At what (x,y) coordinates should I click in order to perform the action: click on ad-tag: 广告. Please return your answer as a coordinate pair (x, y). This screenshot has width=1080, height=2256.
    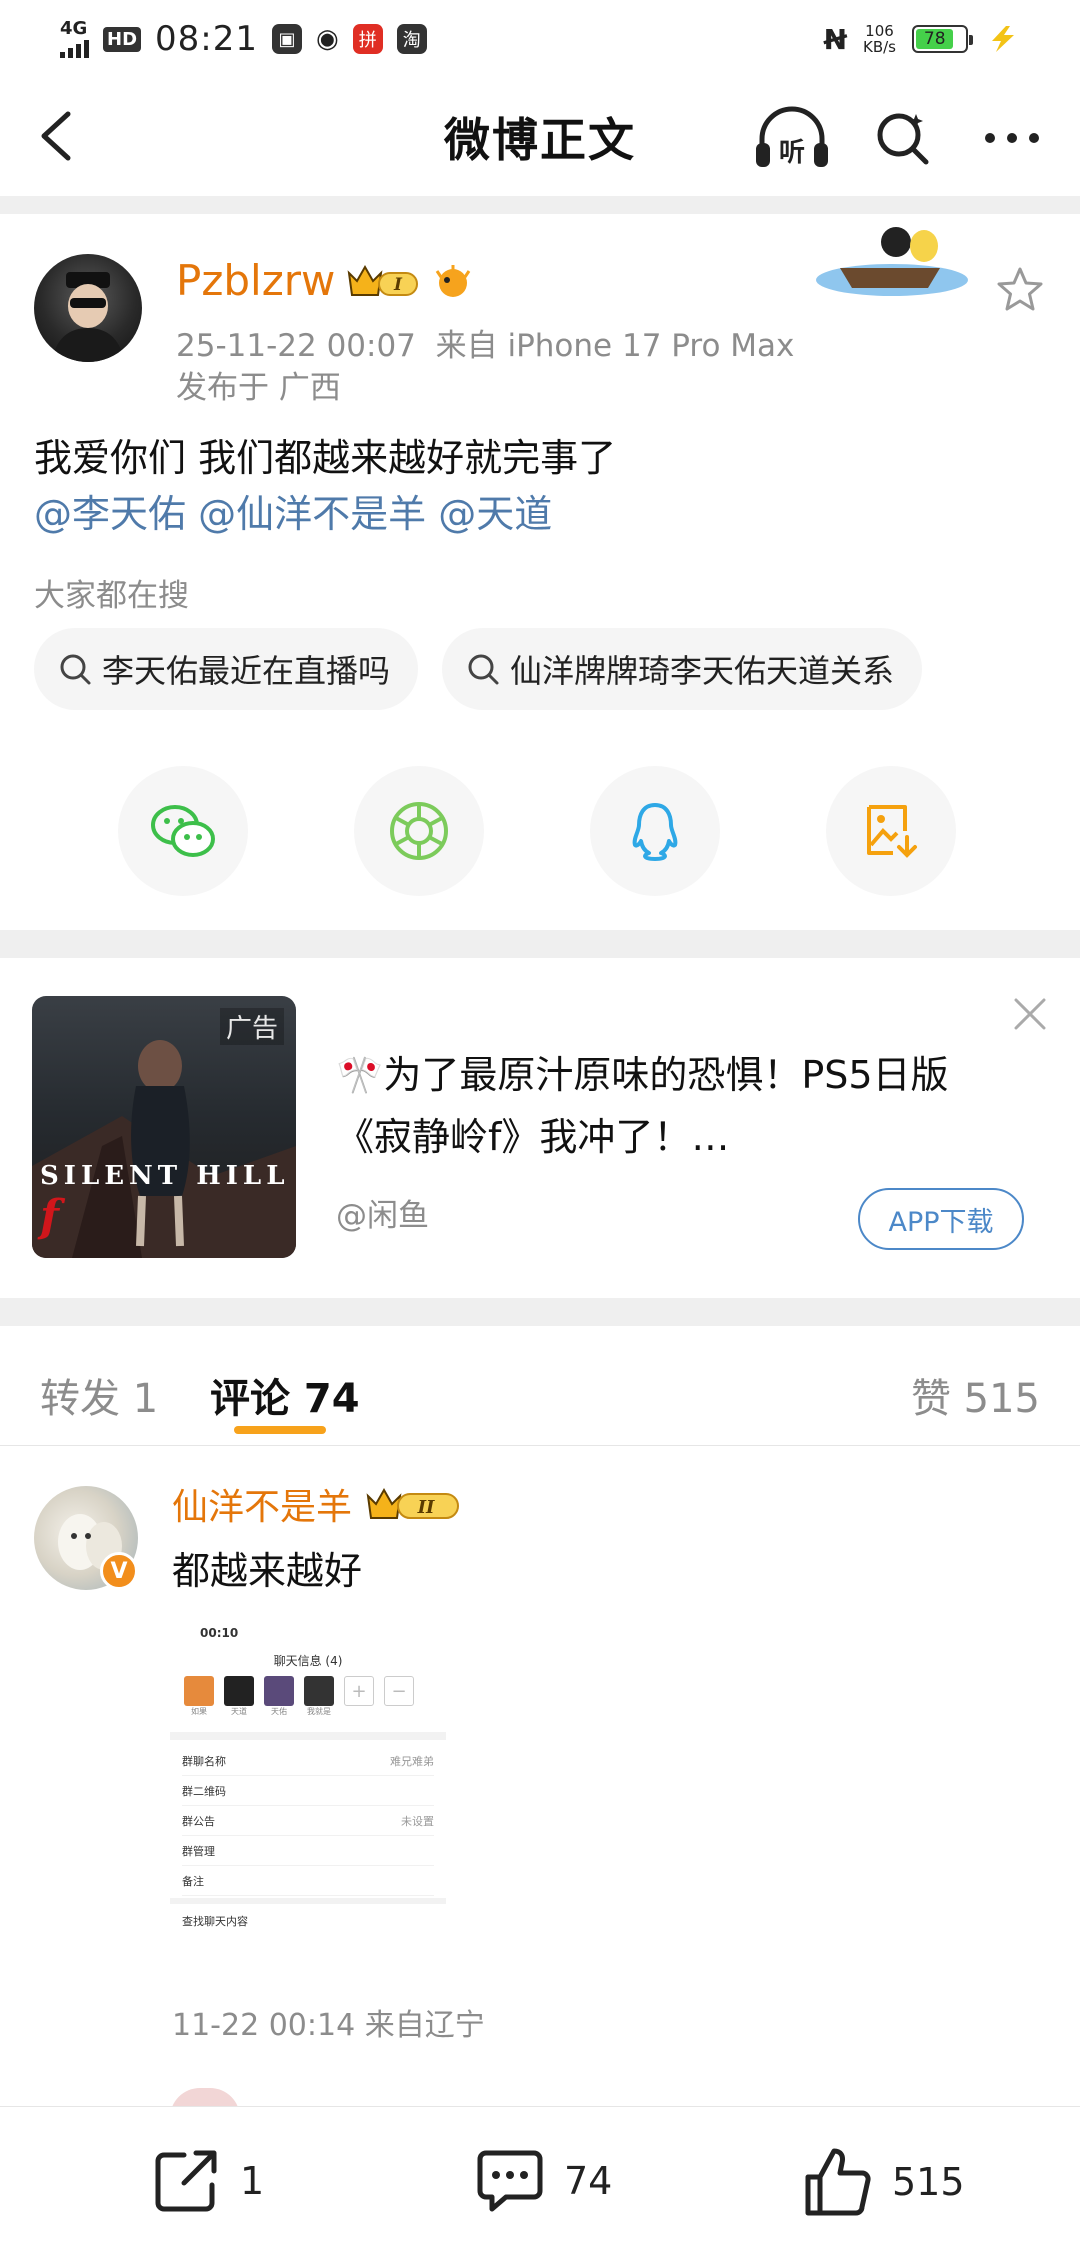
    Looking at the image, I should click on (251, 1026).